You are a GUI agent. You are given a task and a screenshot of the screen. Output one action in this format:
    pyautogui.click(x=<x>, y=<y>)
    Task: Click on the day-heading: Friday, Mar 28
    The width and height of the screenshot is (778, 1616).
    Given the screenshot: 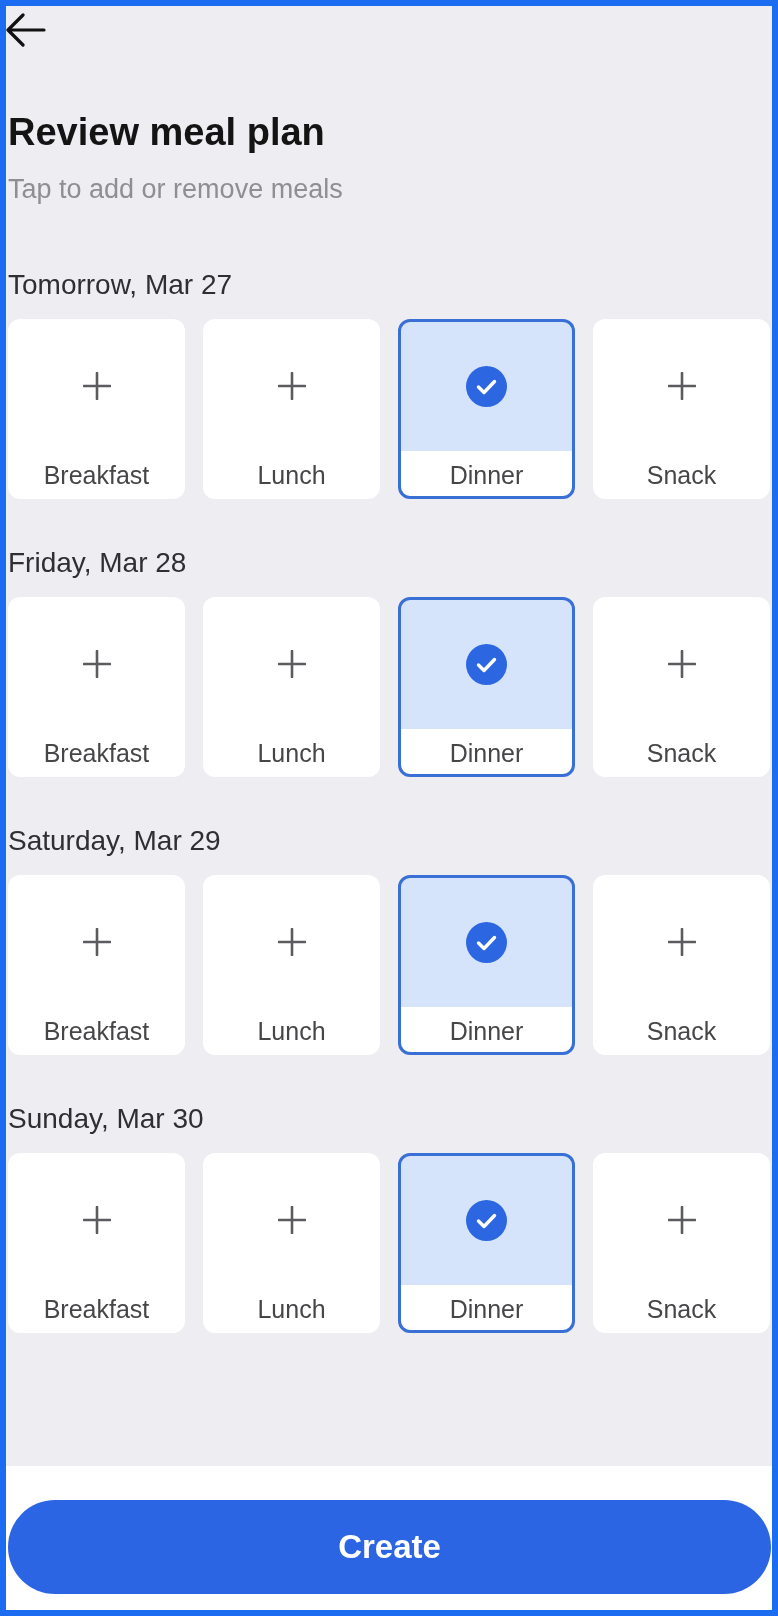 What is the action you would take?
    pyautogui.click(x=97, y=563)
    